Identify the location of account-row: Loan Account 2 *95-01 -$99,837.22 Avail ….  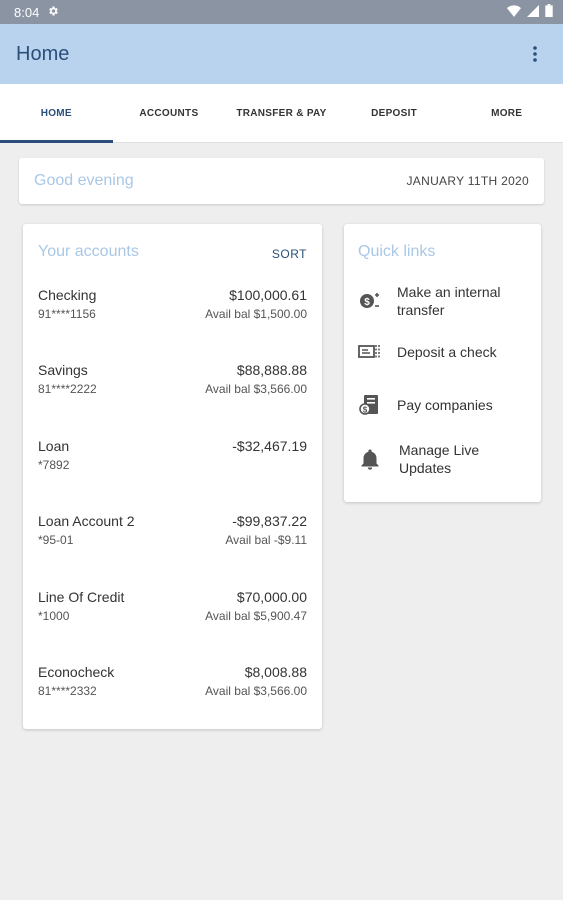
(172, 549).